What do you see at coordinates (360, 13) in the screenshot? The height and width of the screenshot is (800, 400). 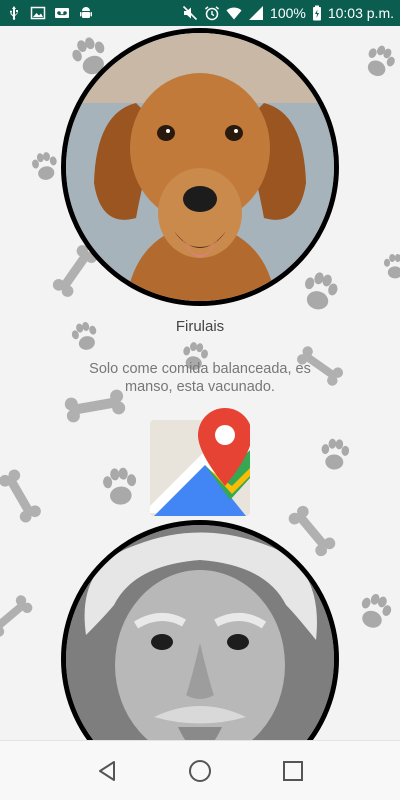 I see `clock: 10:03 p.m.` at bounding box center [360, 13].